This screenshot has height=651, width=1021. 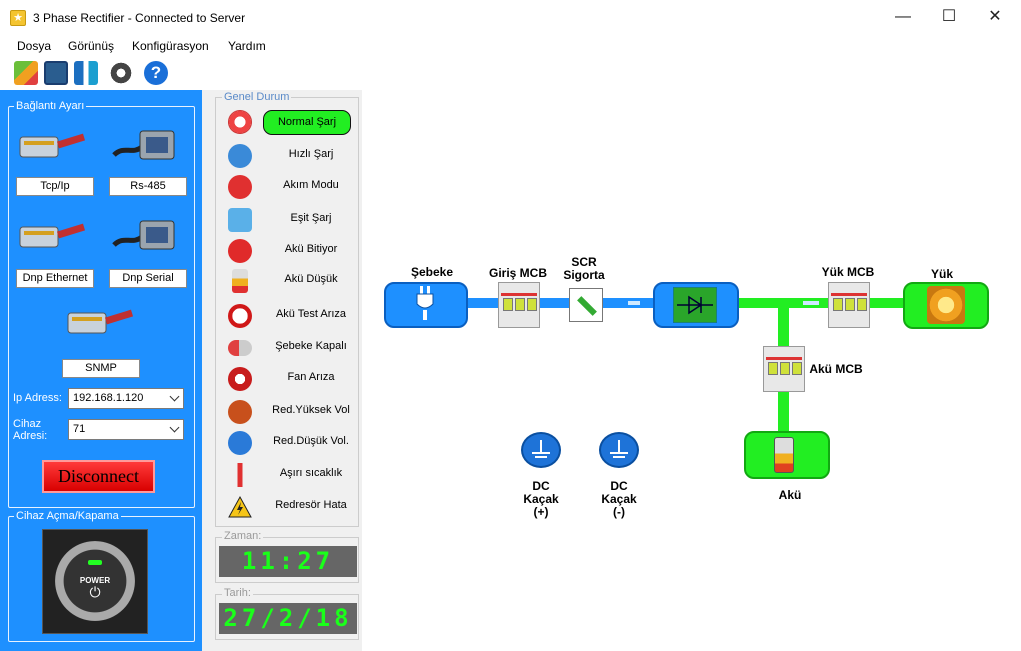 I want to click on status-label: Akü Düşük, so click(x=311, y=279).